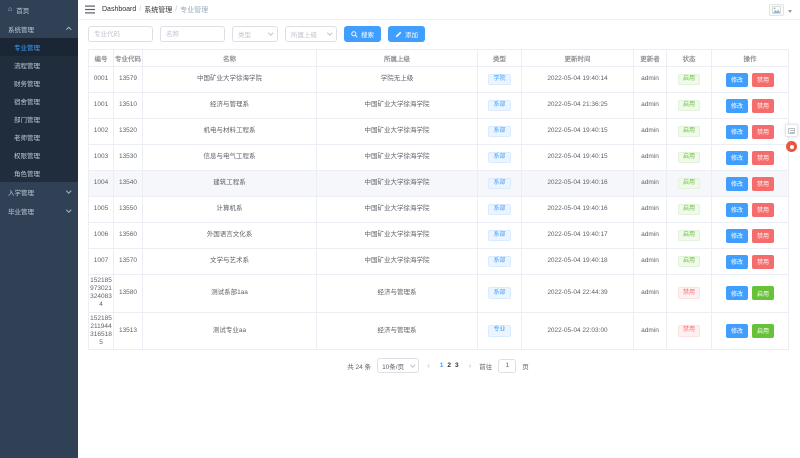 This screenshot has height=458, width=800. Describe the element at coordinates (439, 33) in the screenshot. I see `filter-bar: 类型 所属上级 搜索 添加` at that location.